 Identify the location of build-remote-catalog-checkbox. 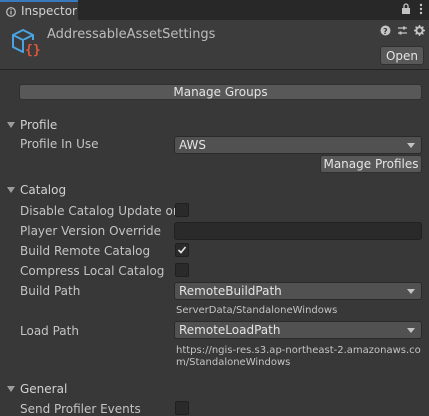
(182, 250).